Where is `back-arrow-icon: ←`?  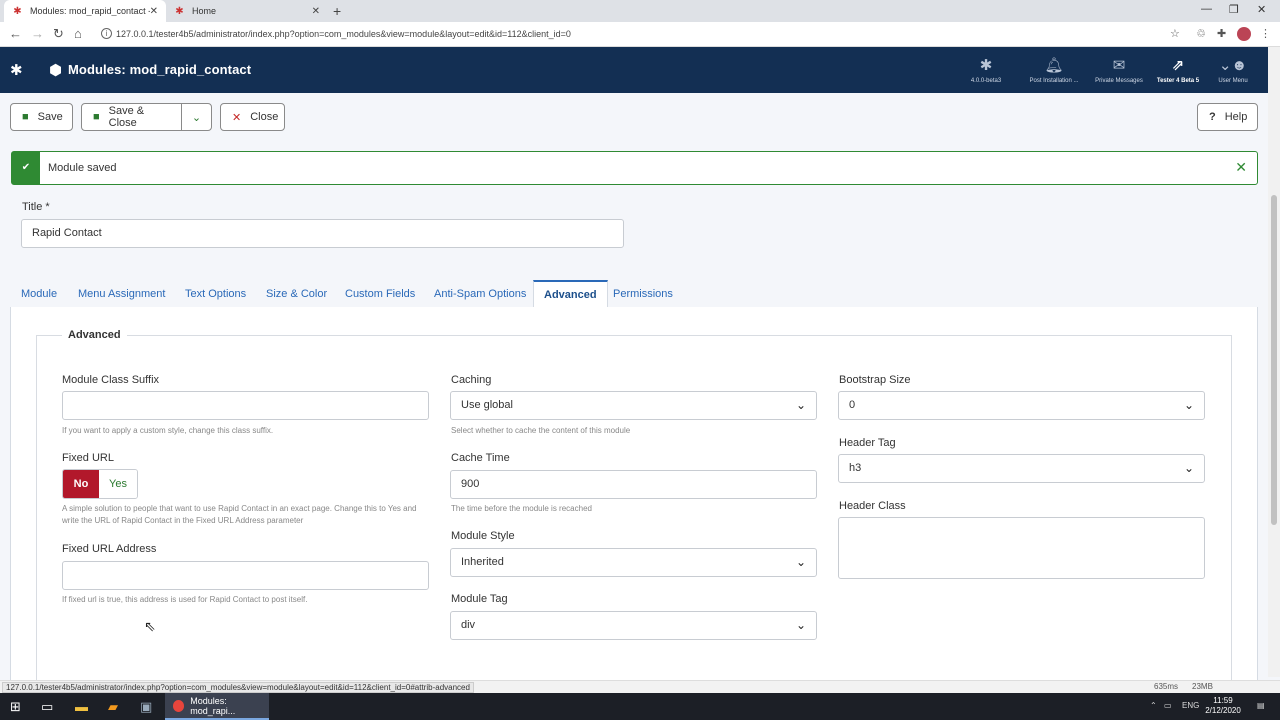 back-arrow-icon: ← is located at coordinates (15, 33).